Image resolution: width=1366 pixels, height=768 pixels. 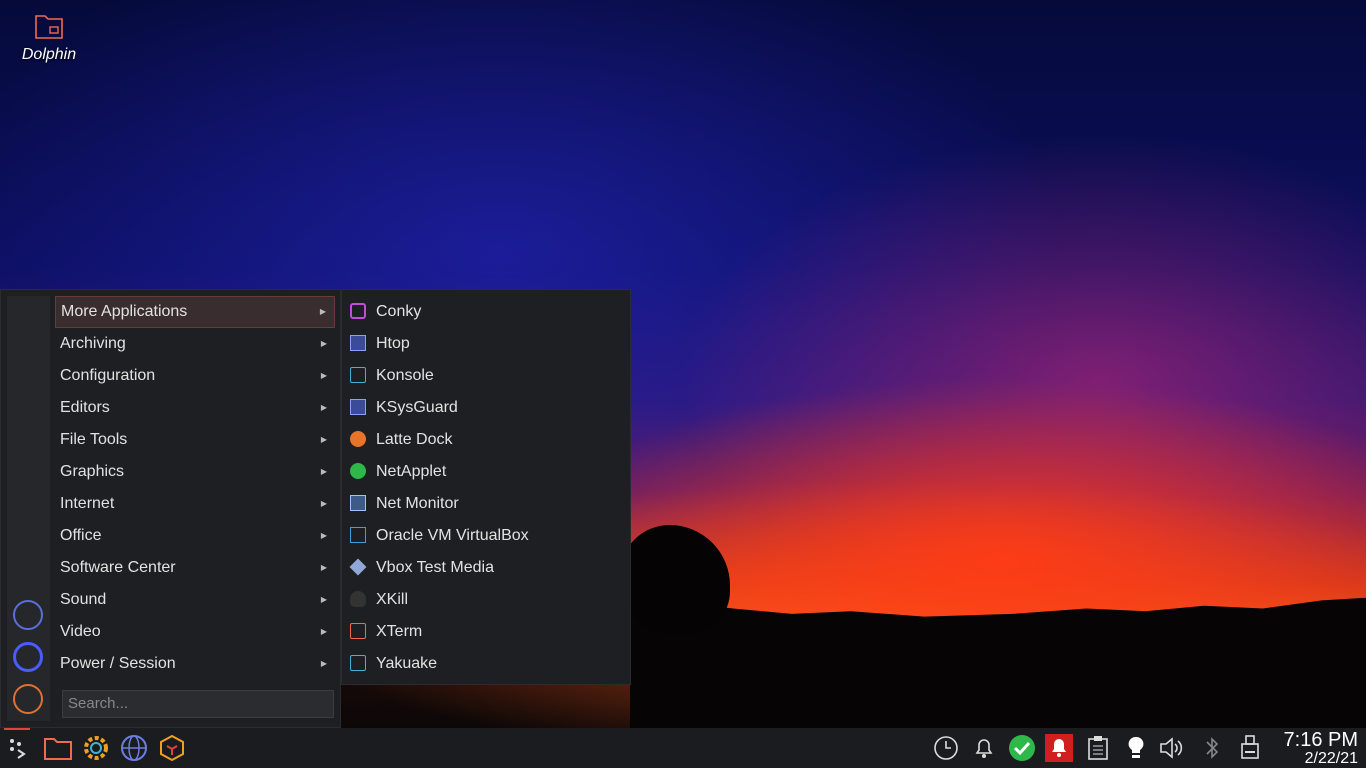 What do you see at coordinates (1059, 748) in the screenshot?
I see `notification-alert-icon` at bounding box center [1059, 748].